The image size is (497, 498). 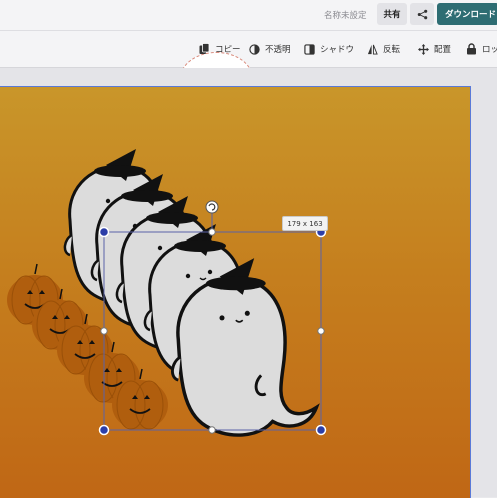 What do you see at coordinates (104, 430) in the screenshot?
I see `resize-handle-bottom-left` at bounding box center [104, 430].